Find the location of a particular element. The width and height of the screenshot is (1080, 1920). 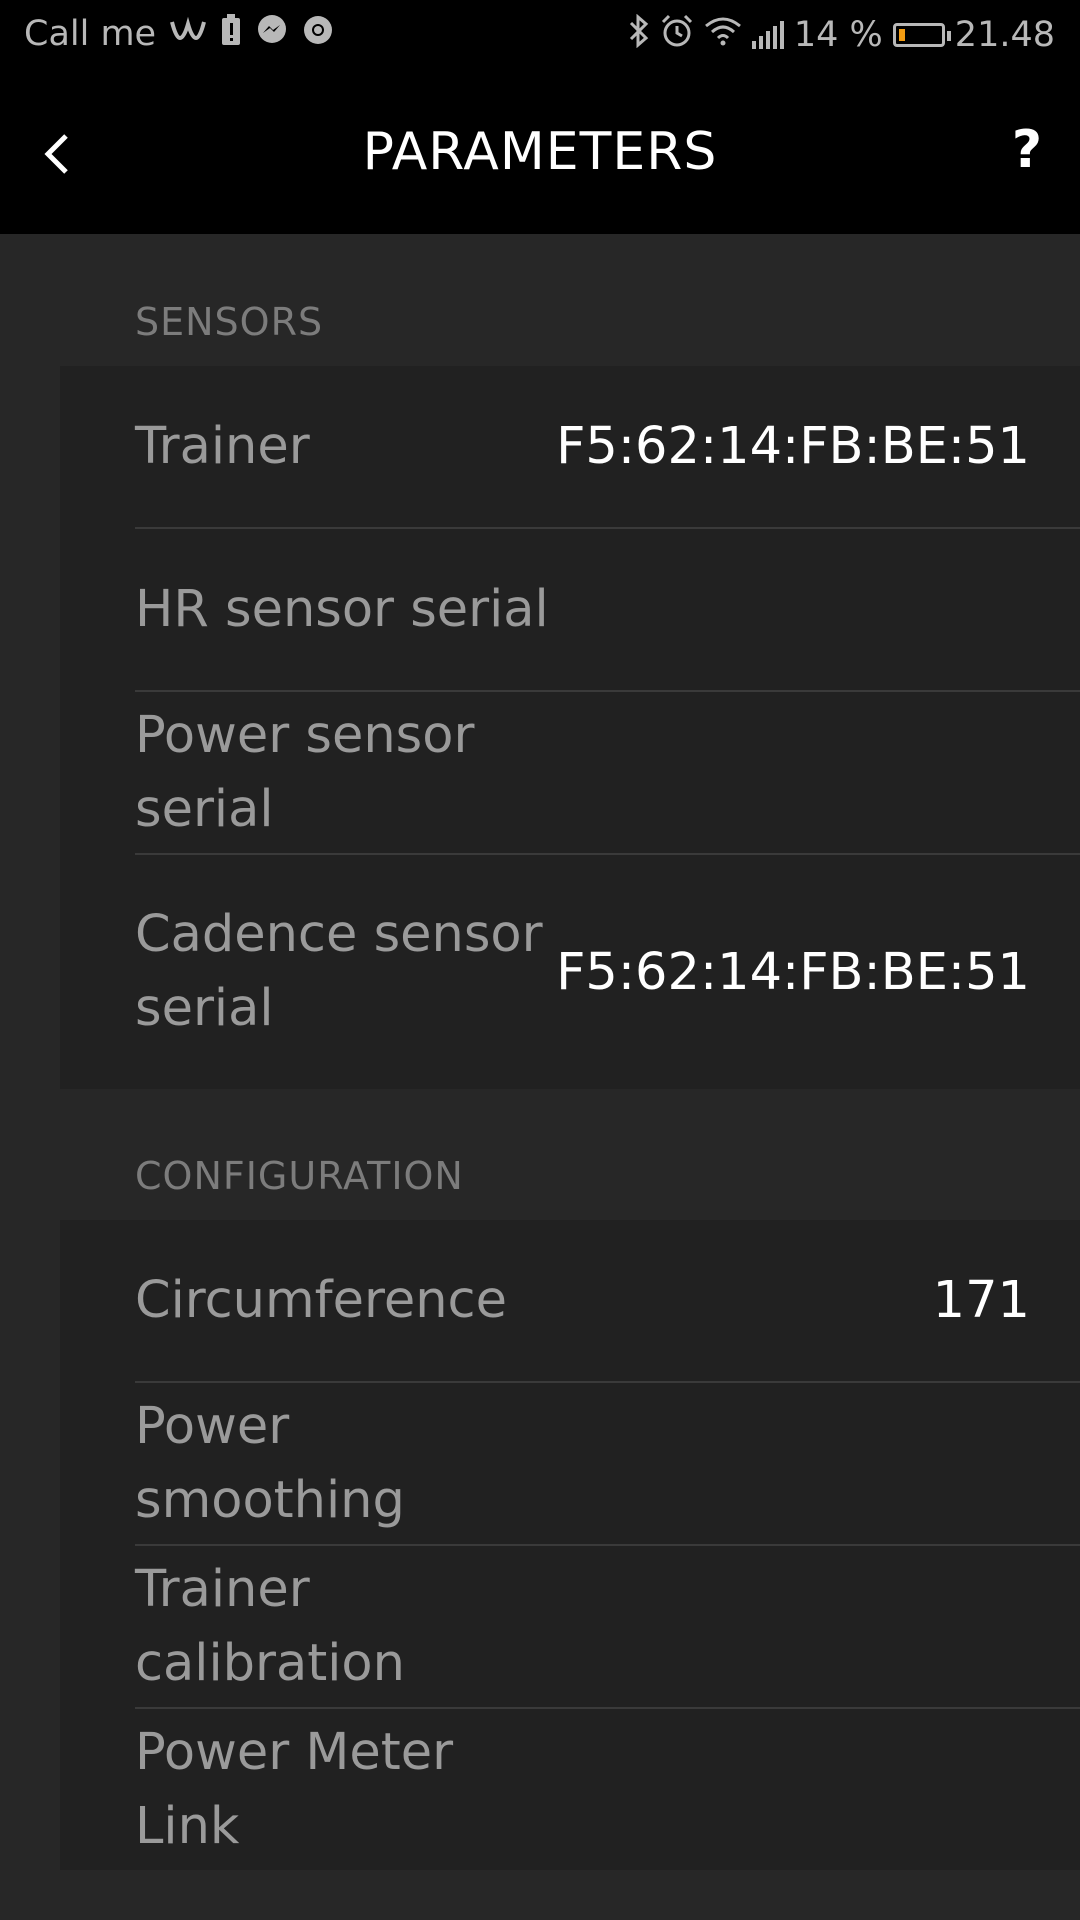

status-bar: Call me 14 % 21.48 is located at coordinates (540, 38).